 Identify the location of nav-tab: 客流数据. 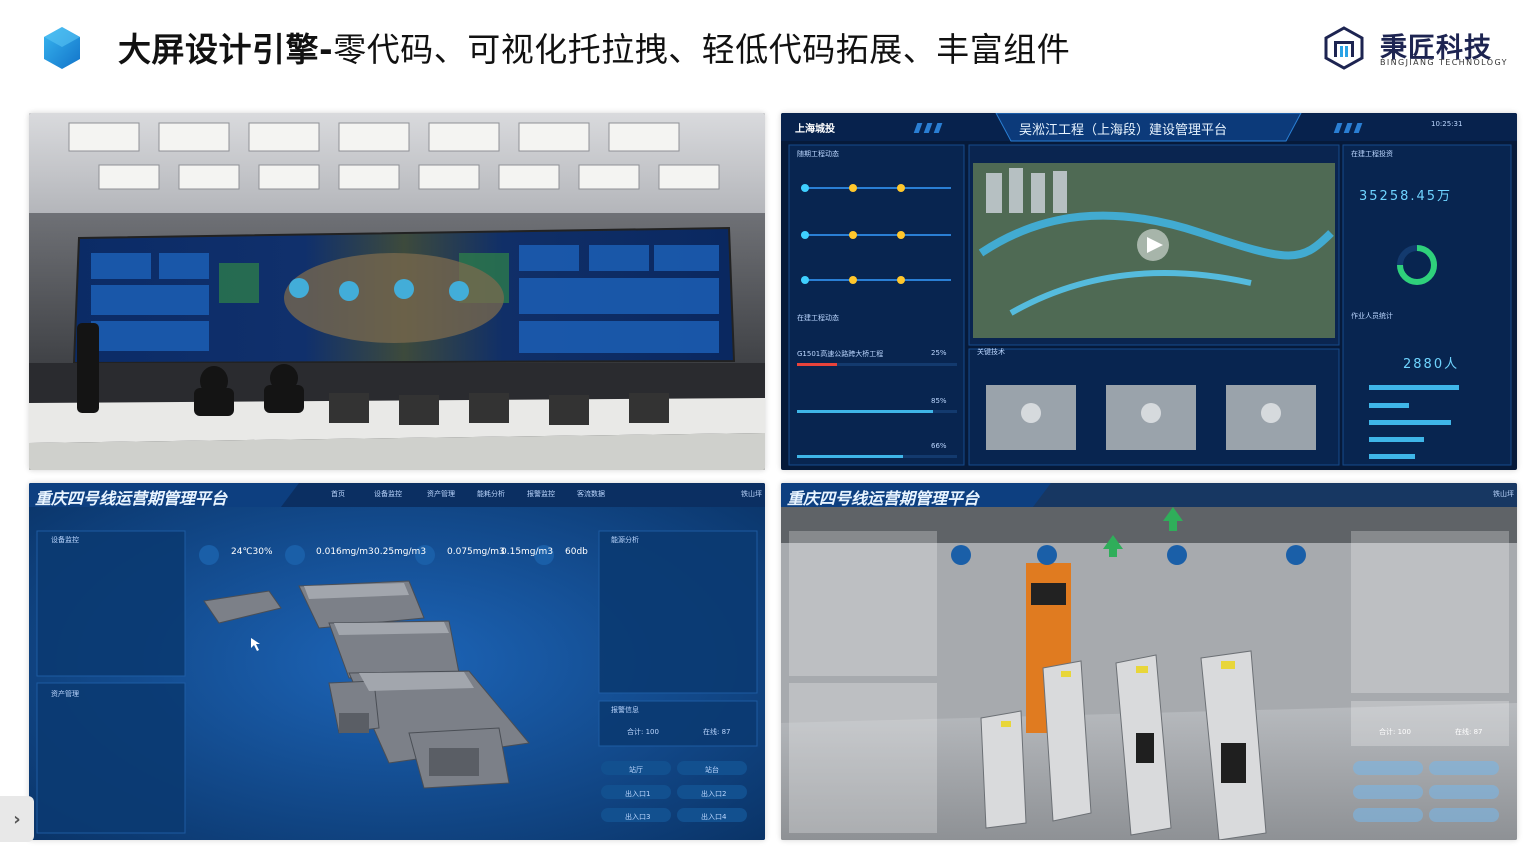
(591, 494).